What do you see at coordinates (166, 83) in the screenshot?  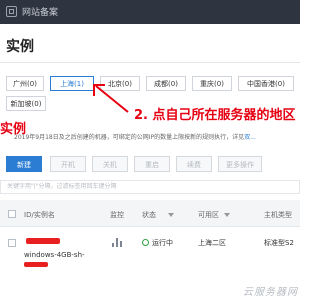 I see `region-tab-chengdu: 成都(0)` at bounding box center [166, 83].